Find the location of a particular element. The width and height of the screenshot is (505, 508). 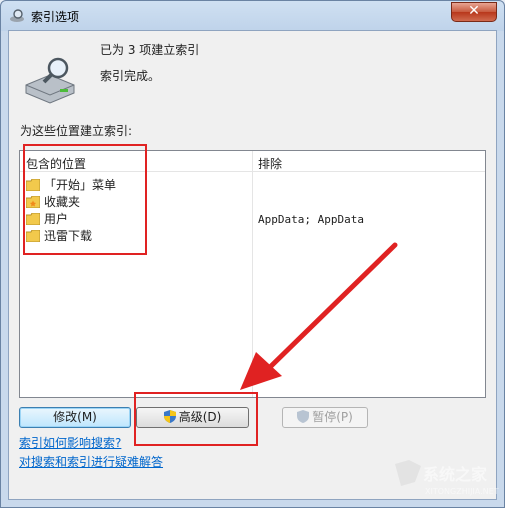

svg-text: 系统之家 is located at coordinates (455, 474).